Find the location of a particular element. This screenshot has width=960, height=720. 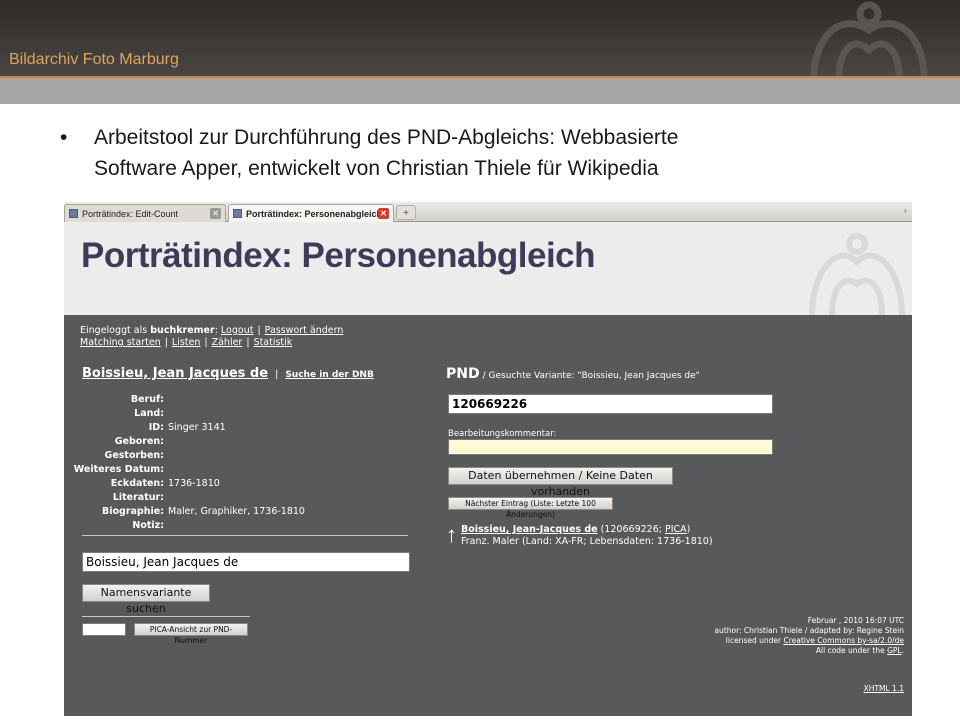

nav-bar: Matching starten | Listen | Zähler | Statistik is located at coordinates (186, 342).